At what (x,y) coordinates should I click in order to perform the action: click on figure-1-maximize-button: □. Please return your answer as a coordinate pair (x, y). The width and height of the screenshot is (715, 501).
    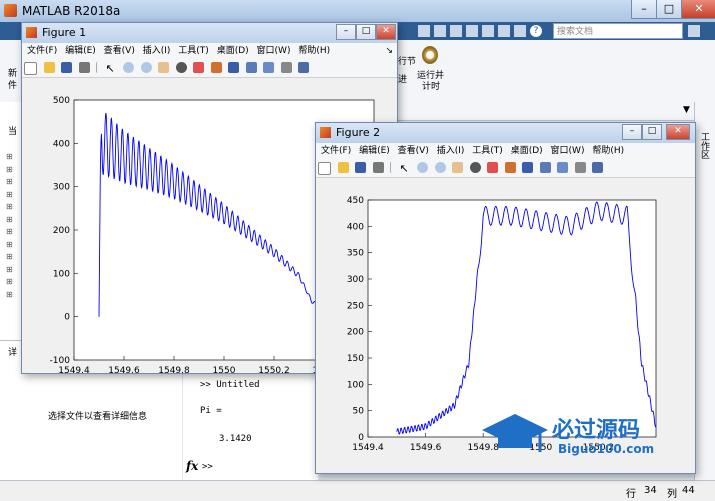
    Looking at the image, I should click on (366, 32).